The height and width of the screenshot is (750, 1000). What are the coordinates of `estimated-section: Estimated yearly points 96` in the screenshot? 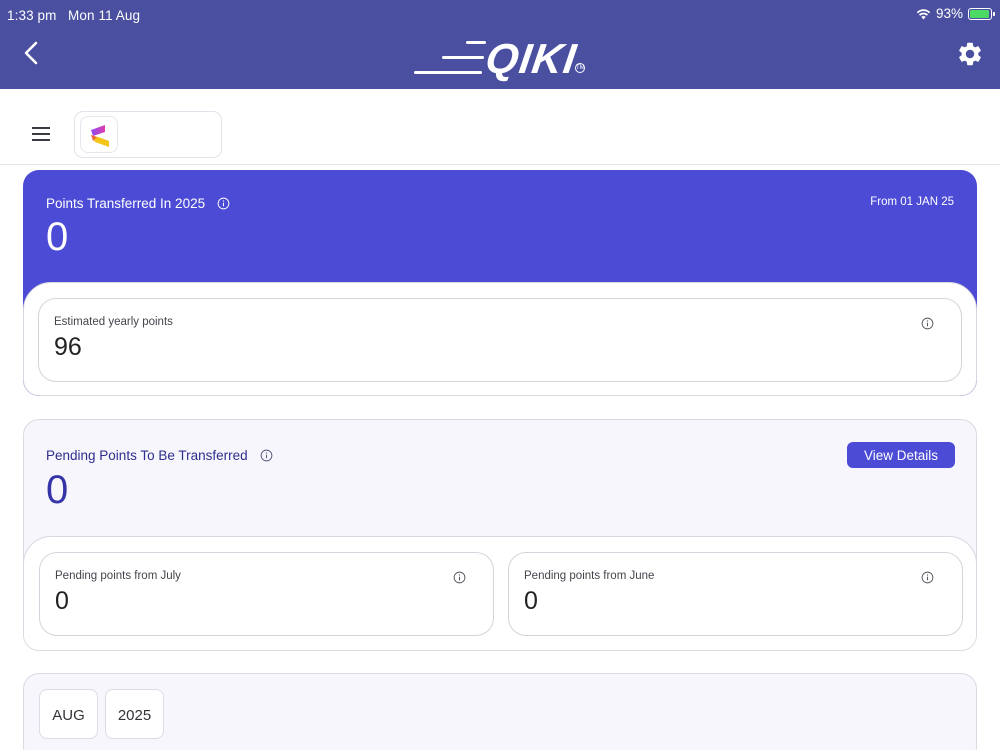 It's located at (500, 339).